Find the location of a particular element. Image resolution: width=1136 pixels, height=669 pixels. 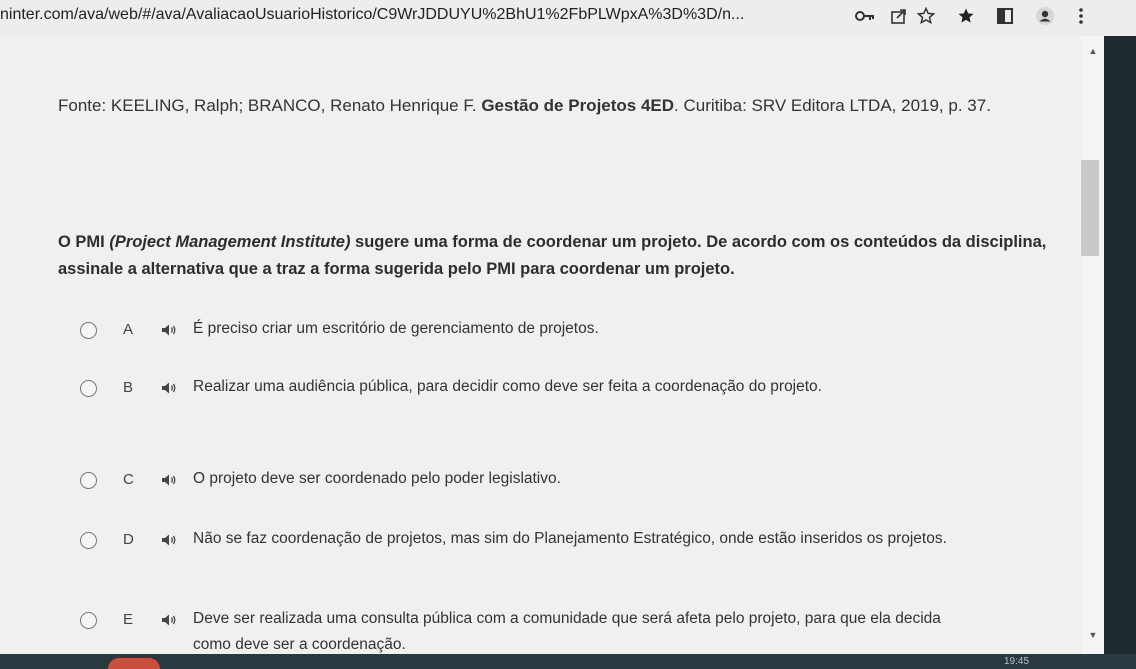

scrollbar-thumb is located at coordinates (1090, 208).